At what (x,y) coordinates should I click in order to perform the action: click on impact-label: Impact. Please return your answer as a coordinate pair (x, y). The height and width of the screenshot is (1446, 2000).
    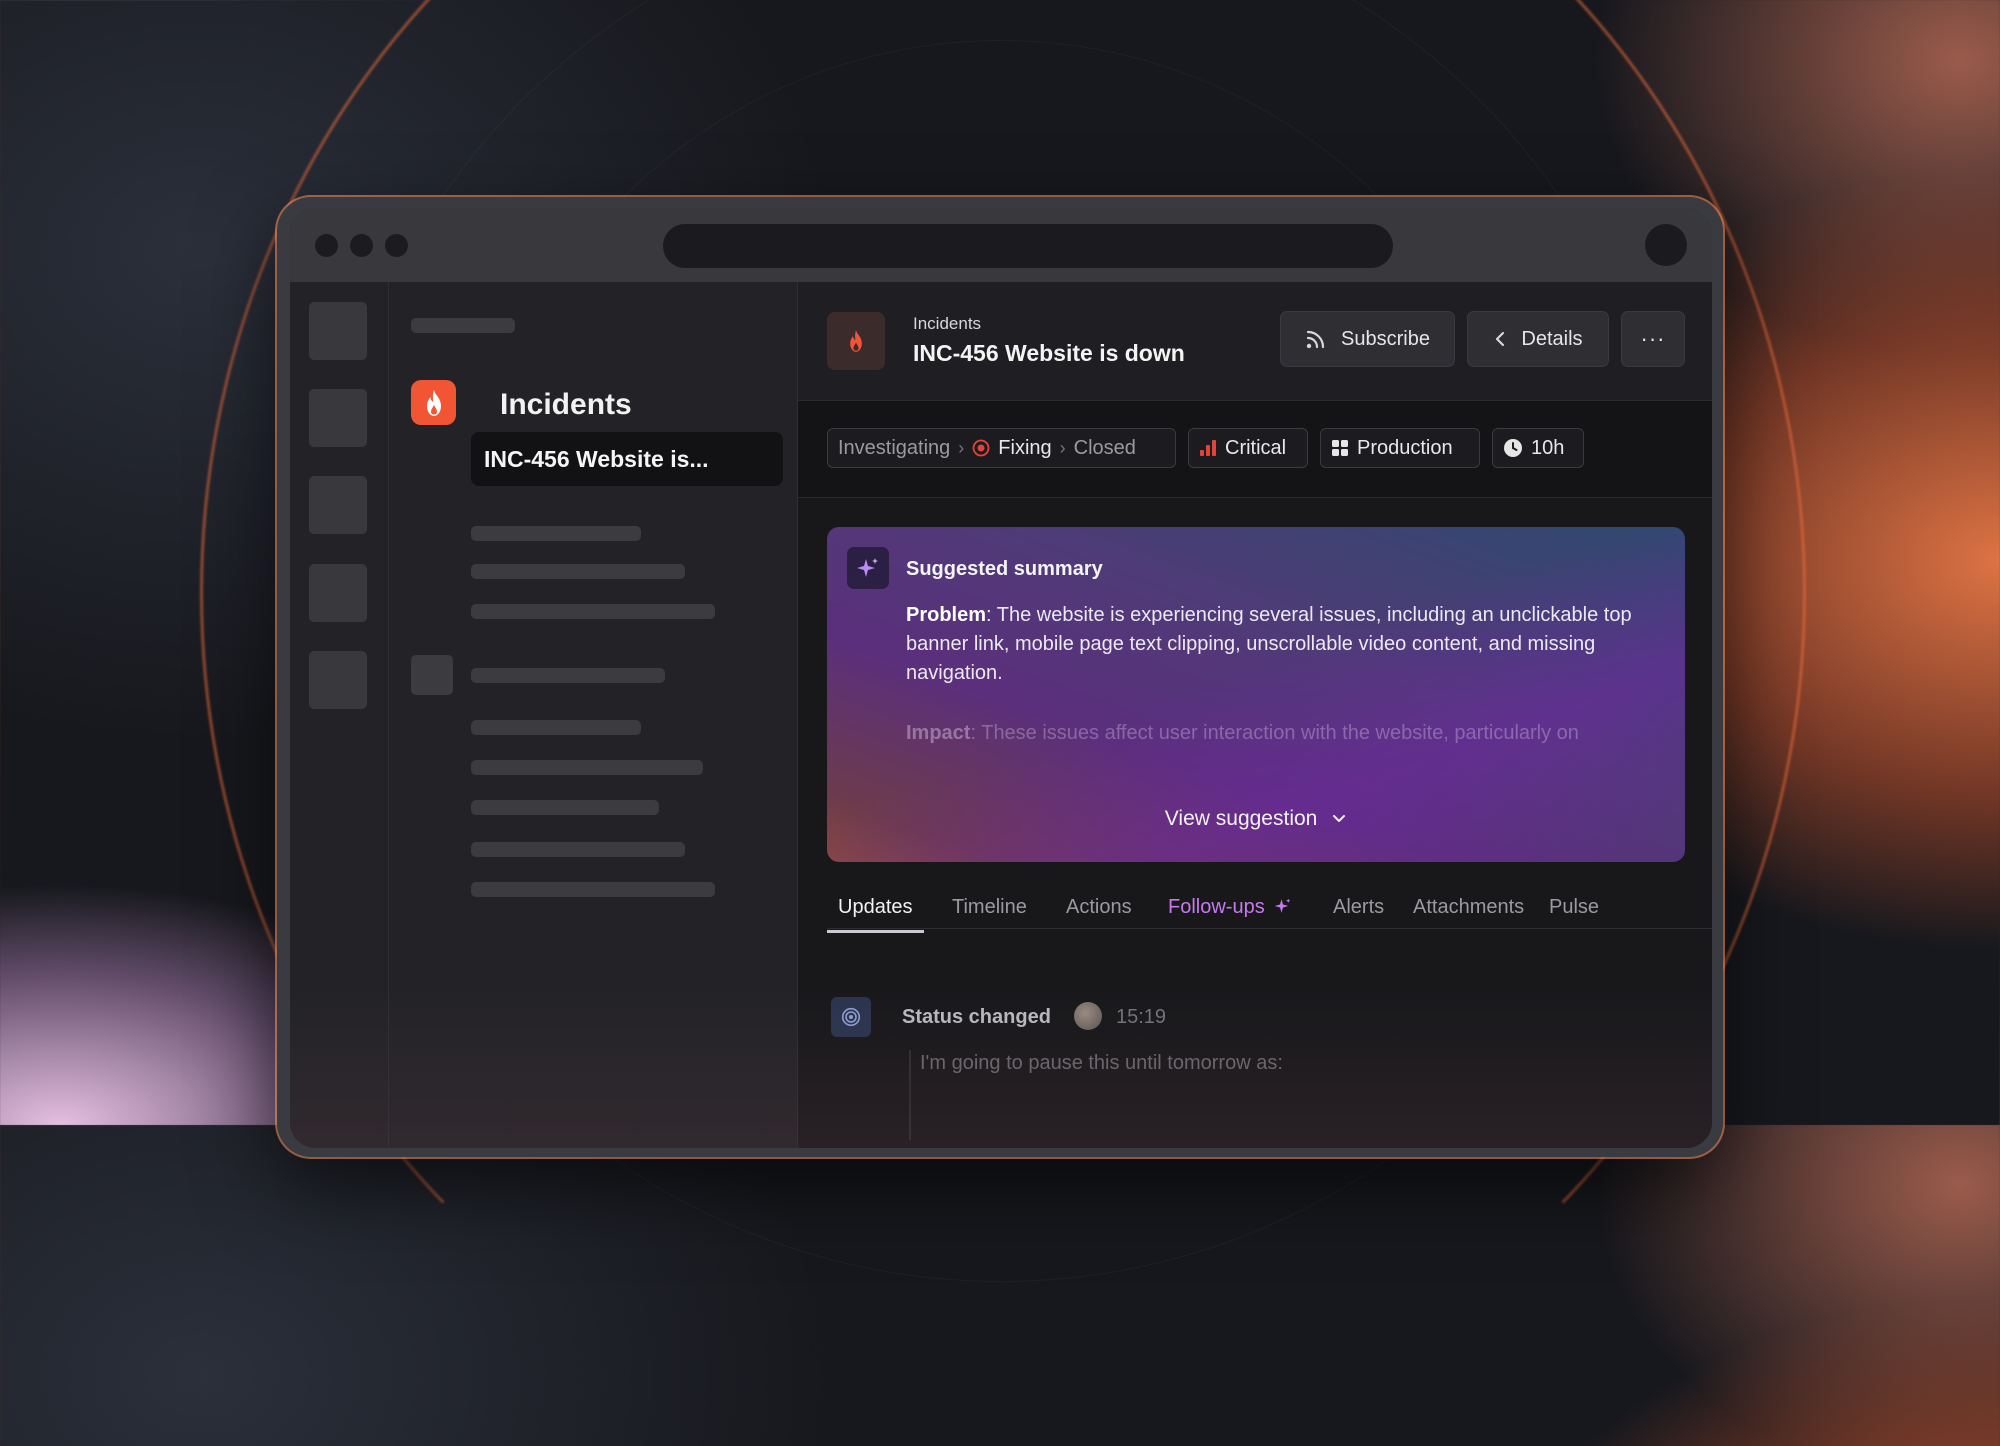
    Looking at the image, I should click on (938, 733).